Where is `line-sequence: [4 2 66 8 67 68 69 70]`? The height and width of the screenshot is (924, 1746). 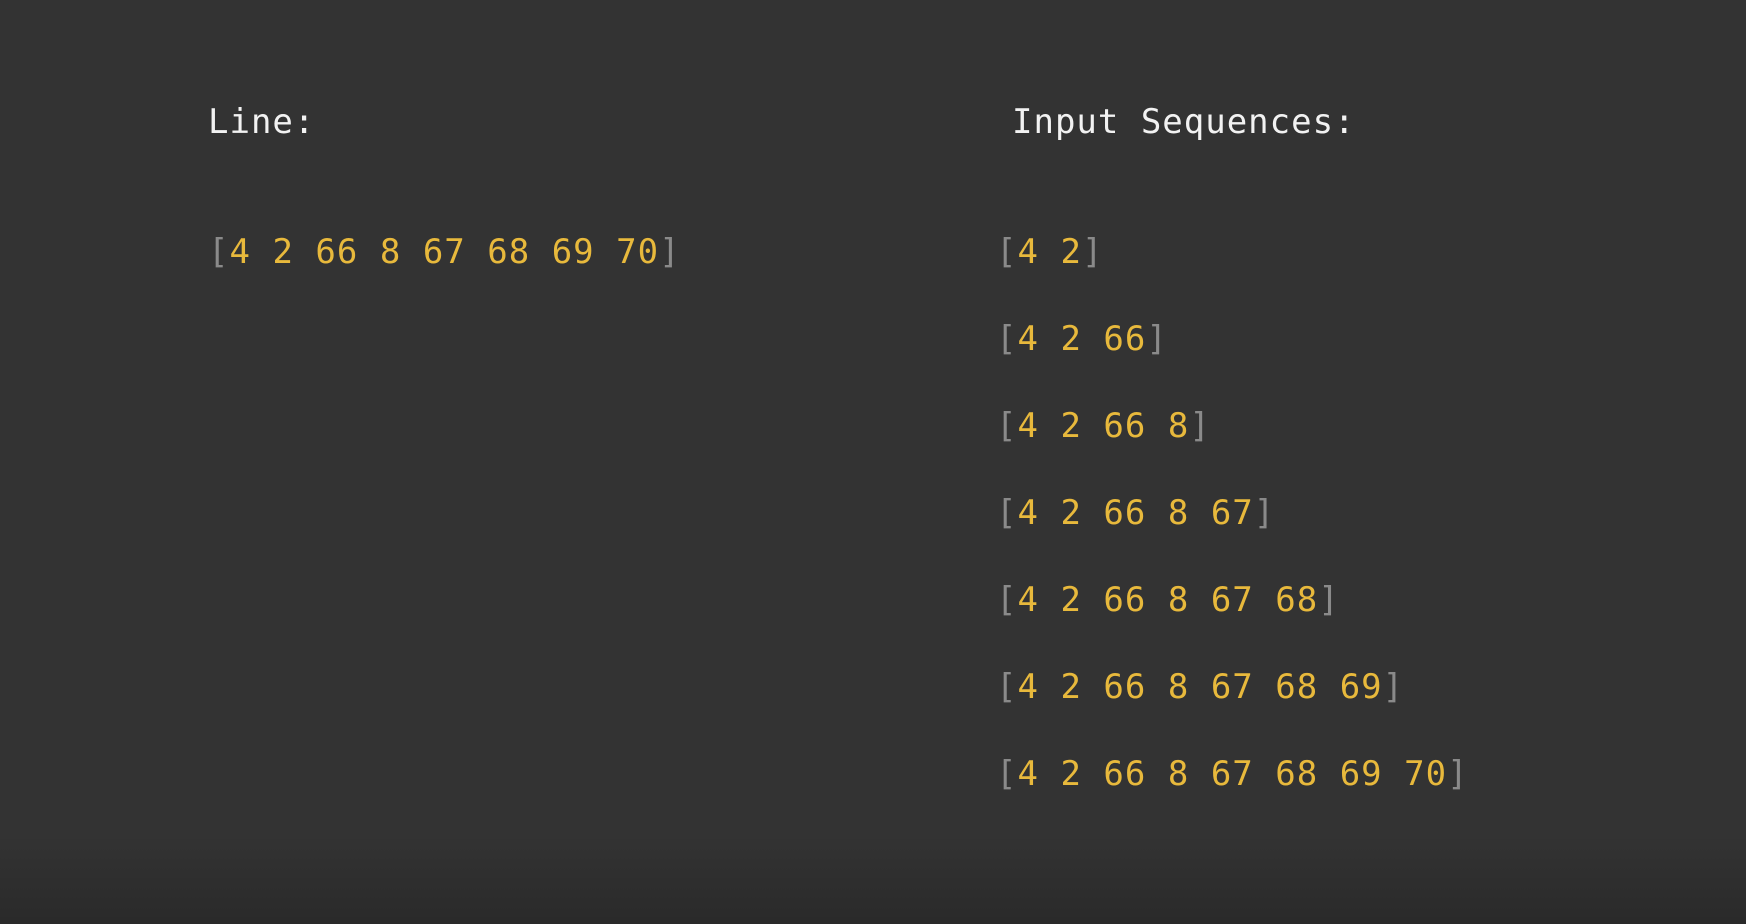 line-sequence: [4 2 66 8 67 68 69 70] is located at coordinates (444, 252).